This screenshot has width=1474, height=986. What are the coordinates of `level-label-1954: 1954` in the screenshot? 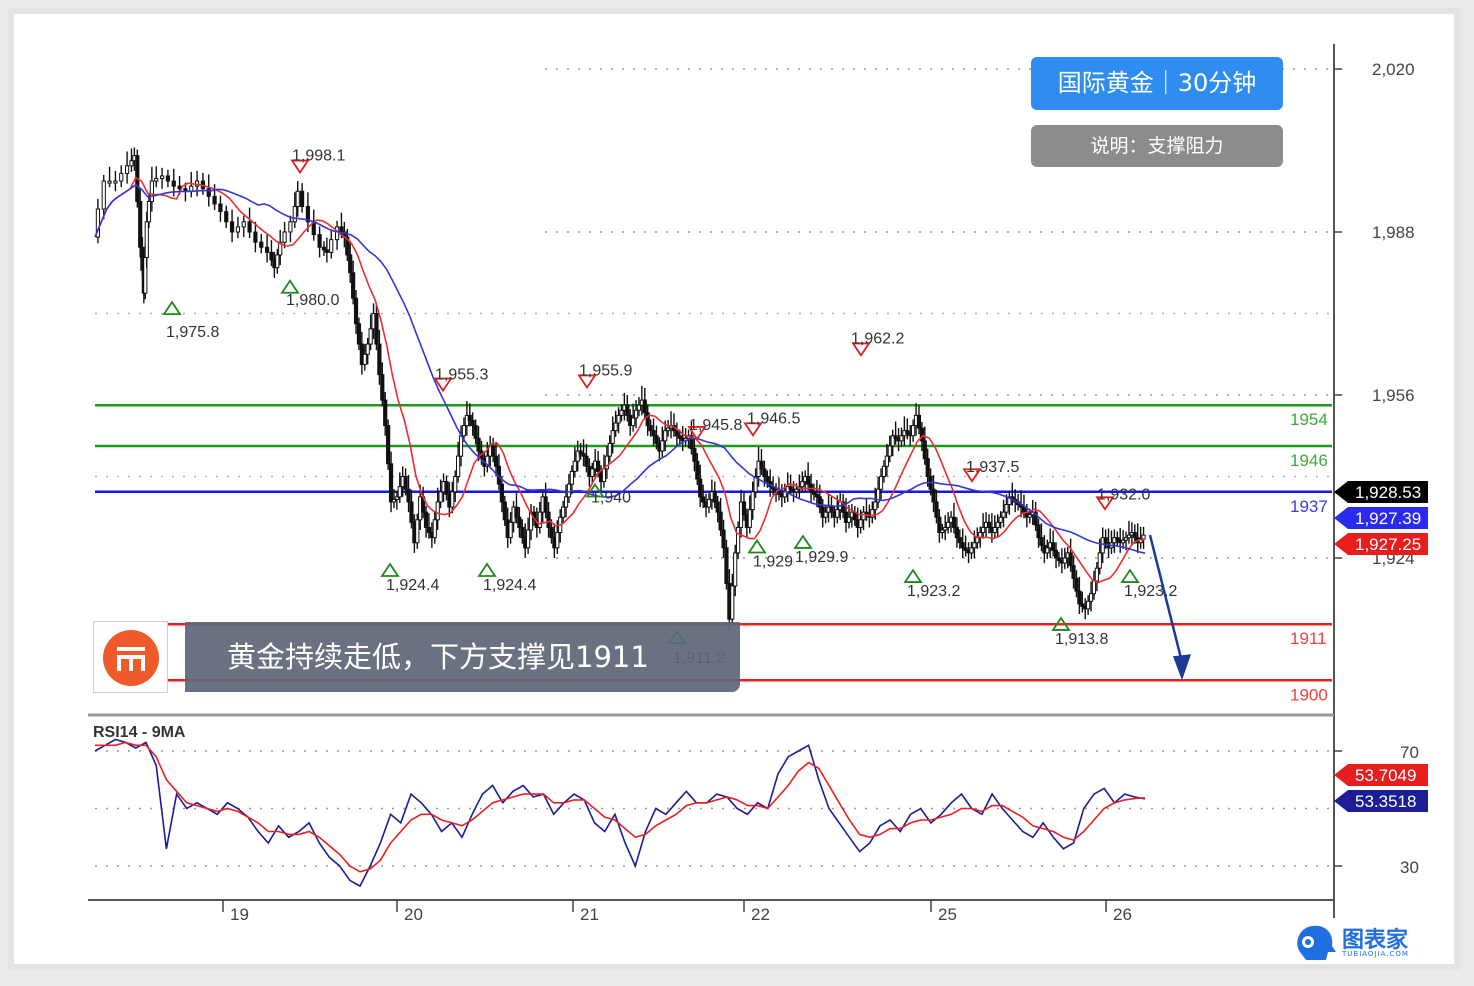 It's located at (1309, 419).